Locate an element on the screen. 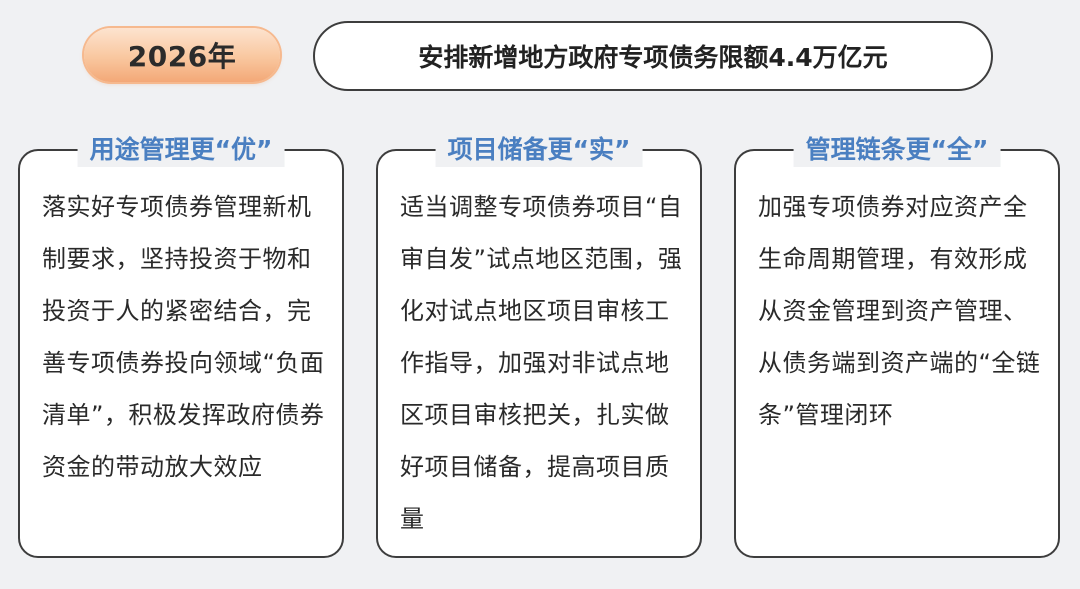  year-badge: 2026年 is located at coordinates (182, 55).